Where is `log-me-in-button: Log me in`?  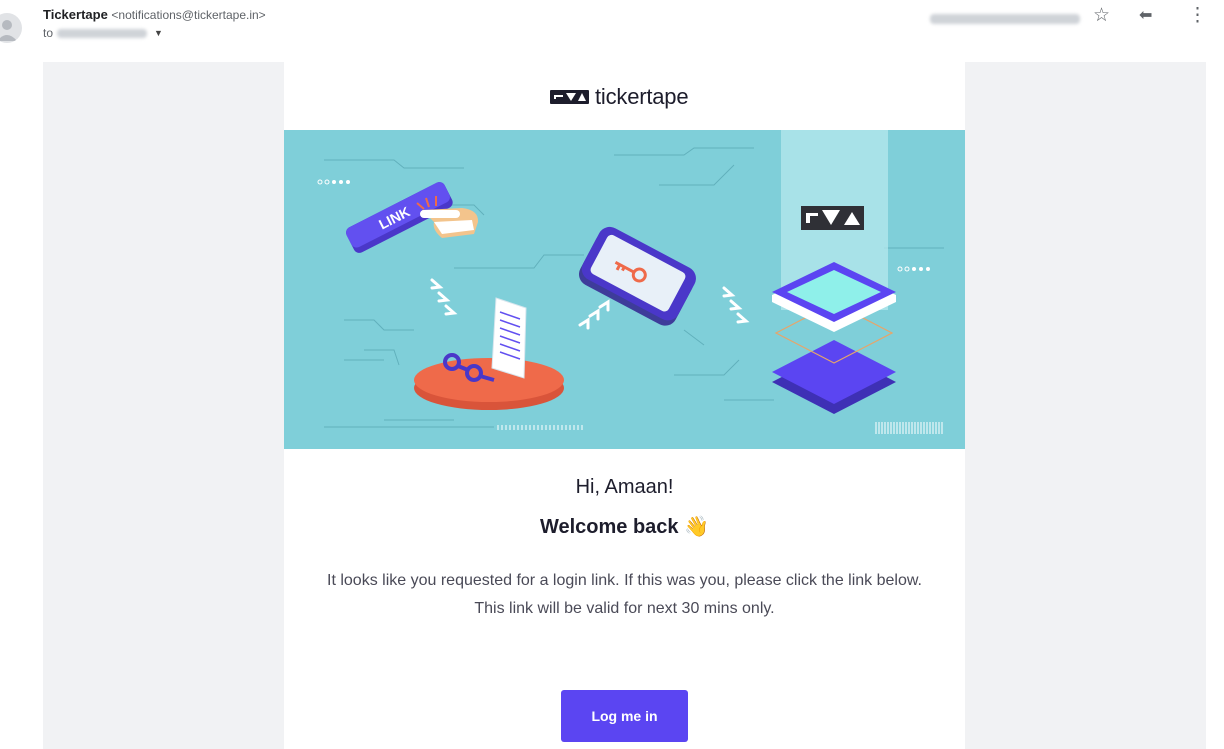
log-me-in-button: Log me in is located at coordinates (624, 716).